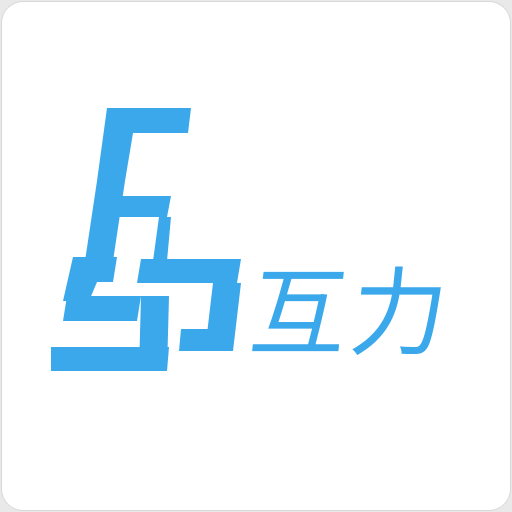 The height and width of the screenshot is (512, 512). What do you see at coordinates (351, 314) in the screenshot?
I see `logo-wordmark: 互力` at bounding box center [351, 314].